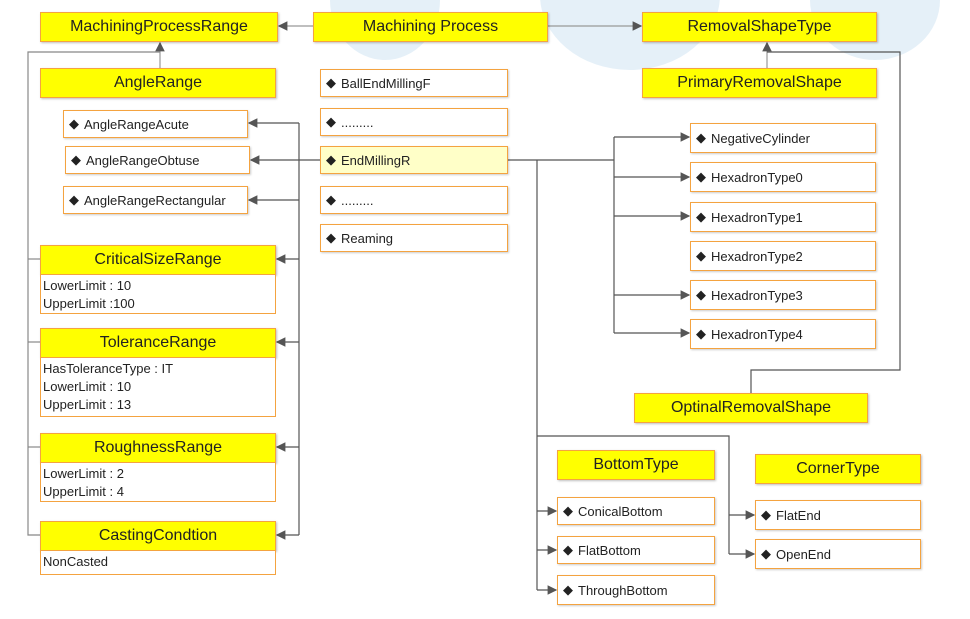  I want to click on attr: NonCasted, so click(76, 561).